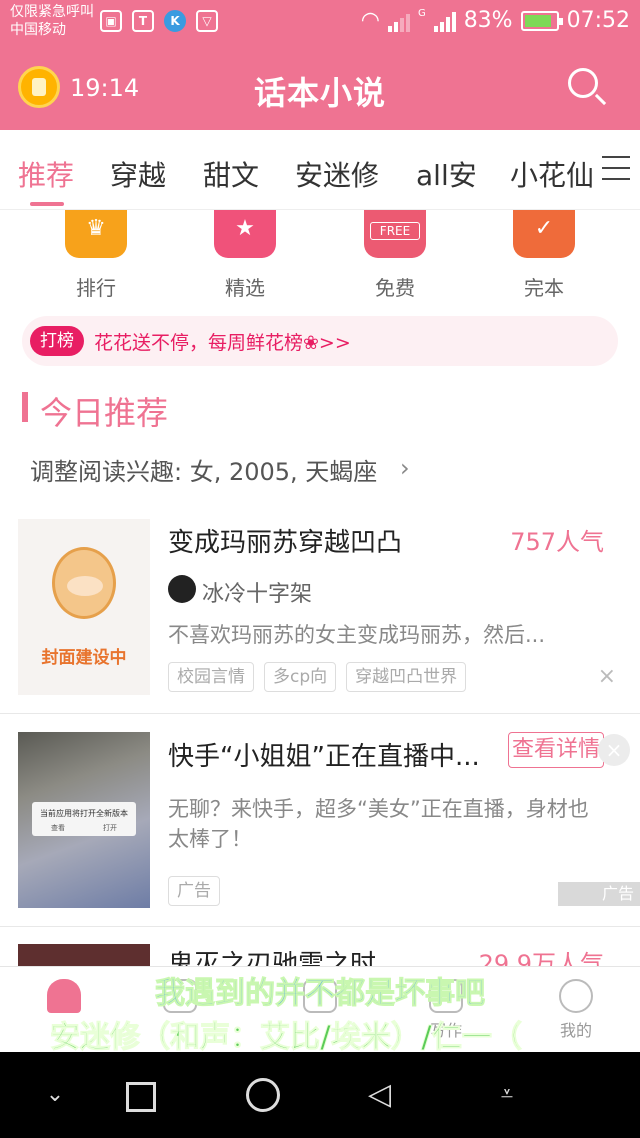  What do you see at coordinates (598, 20) in the screenshot?
I see `clock: 07:52` at bounding box center [598, 20].